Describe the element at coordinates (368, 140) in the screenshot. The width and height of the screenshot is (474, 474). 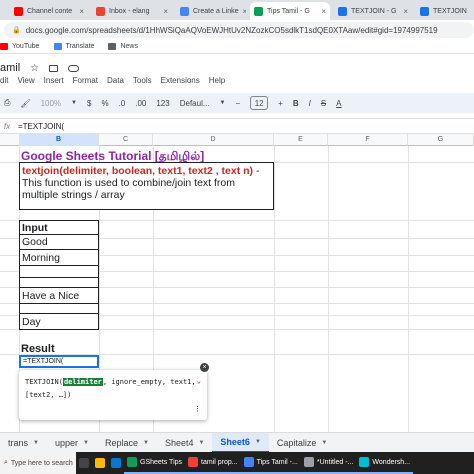
I see `column-header-f: F` at that location.